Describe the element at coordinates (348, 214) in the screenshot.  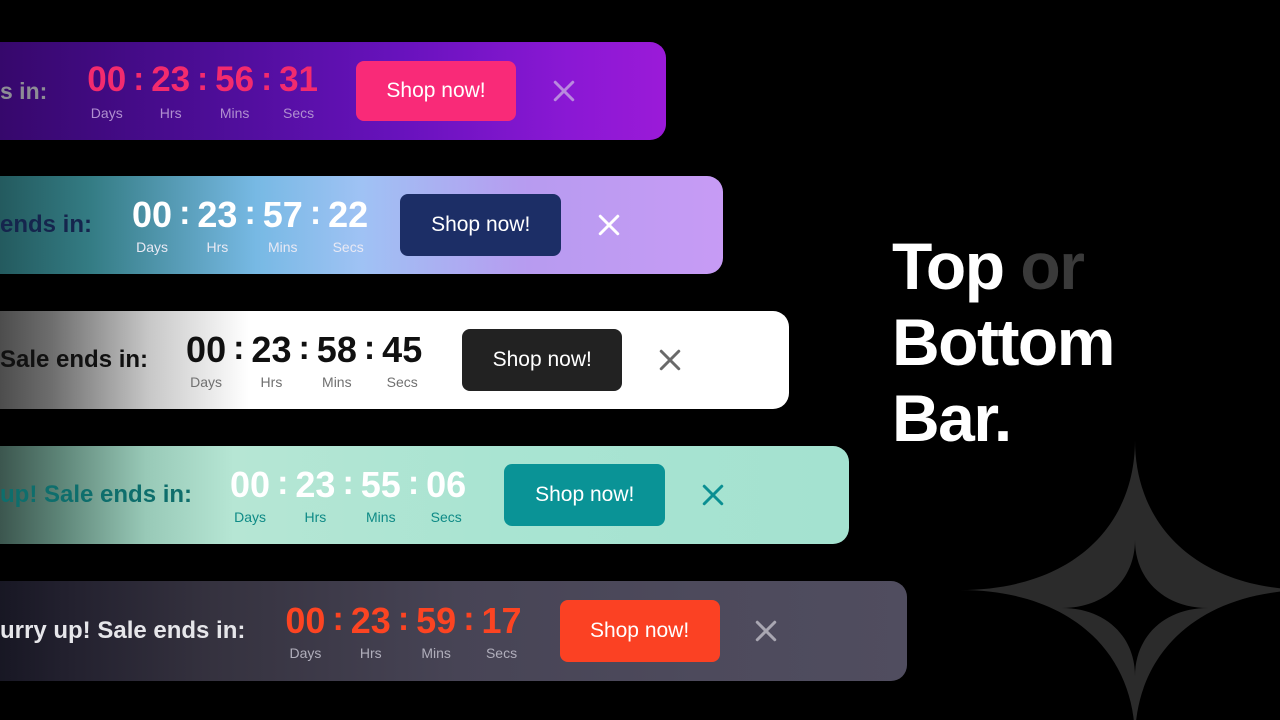
I see `timer-value-seconds: 22` at that location.